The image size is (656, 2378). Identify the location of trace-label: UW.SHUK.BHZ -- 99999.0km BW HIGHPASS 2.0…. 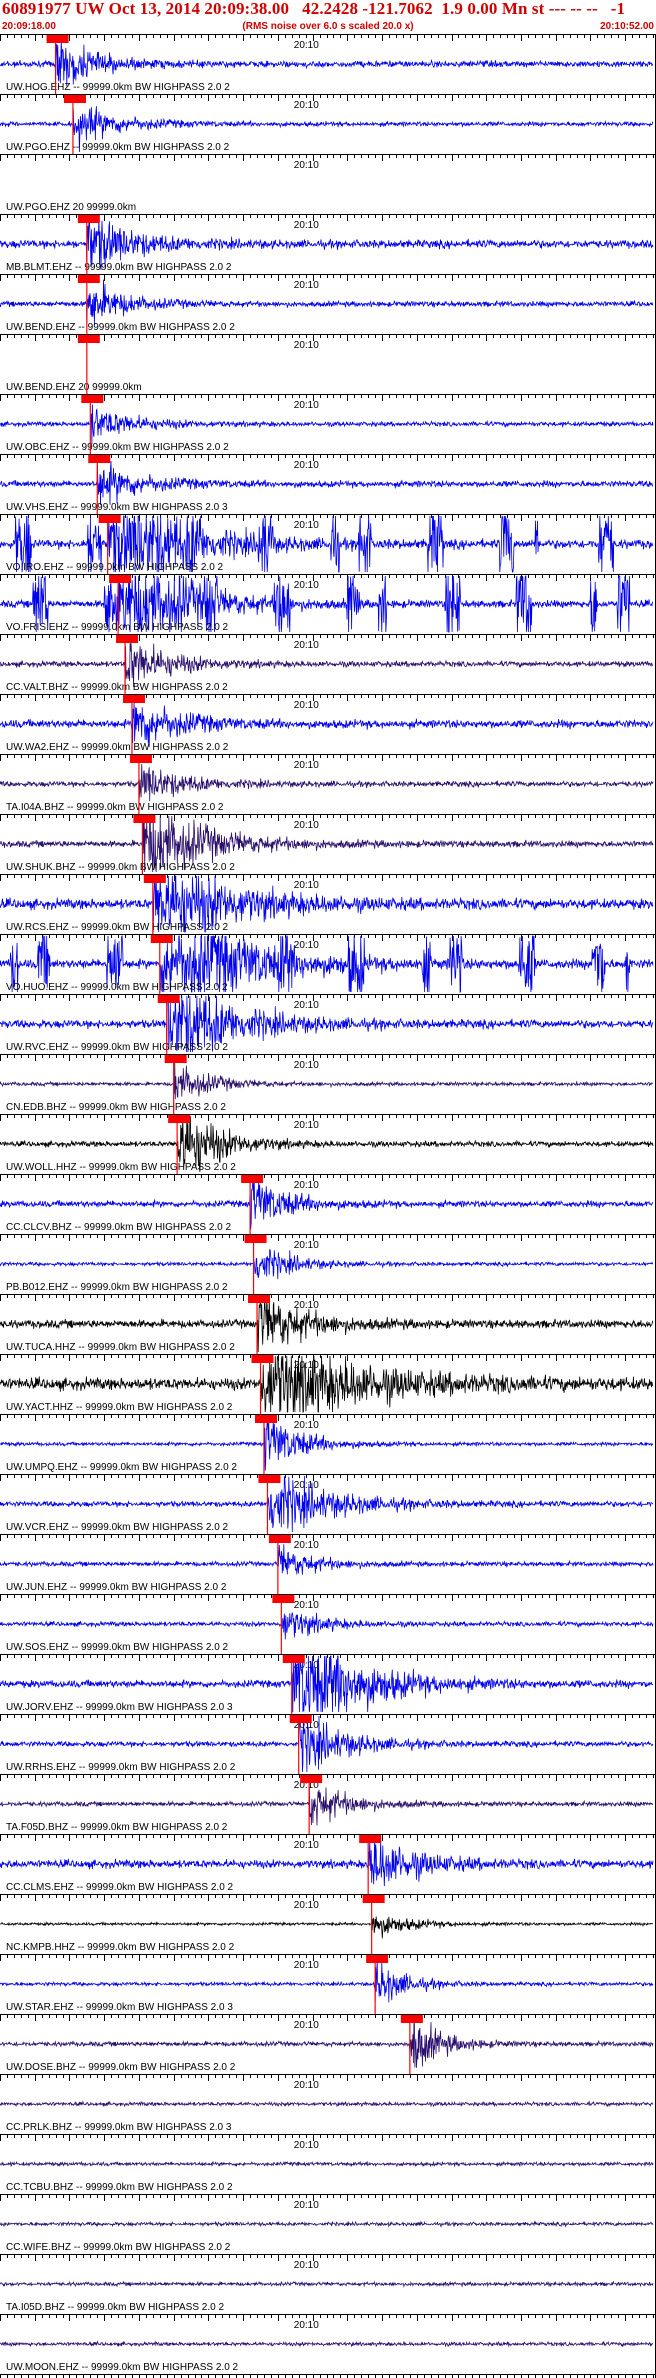
(120, 867).